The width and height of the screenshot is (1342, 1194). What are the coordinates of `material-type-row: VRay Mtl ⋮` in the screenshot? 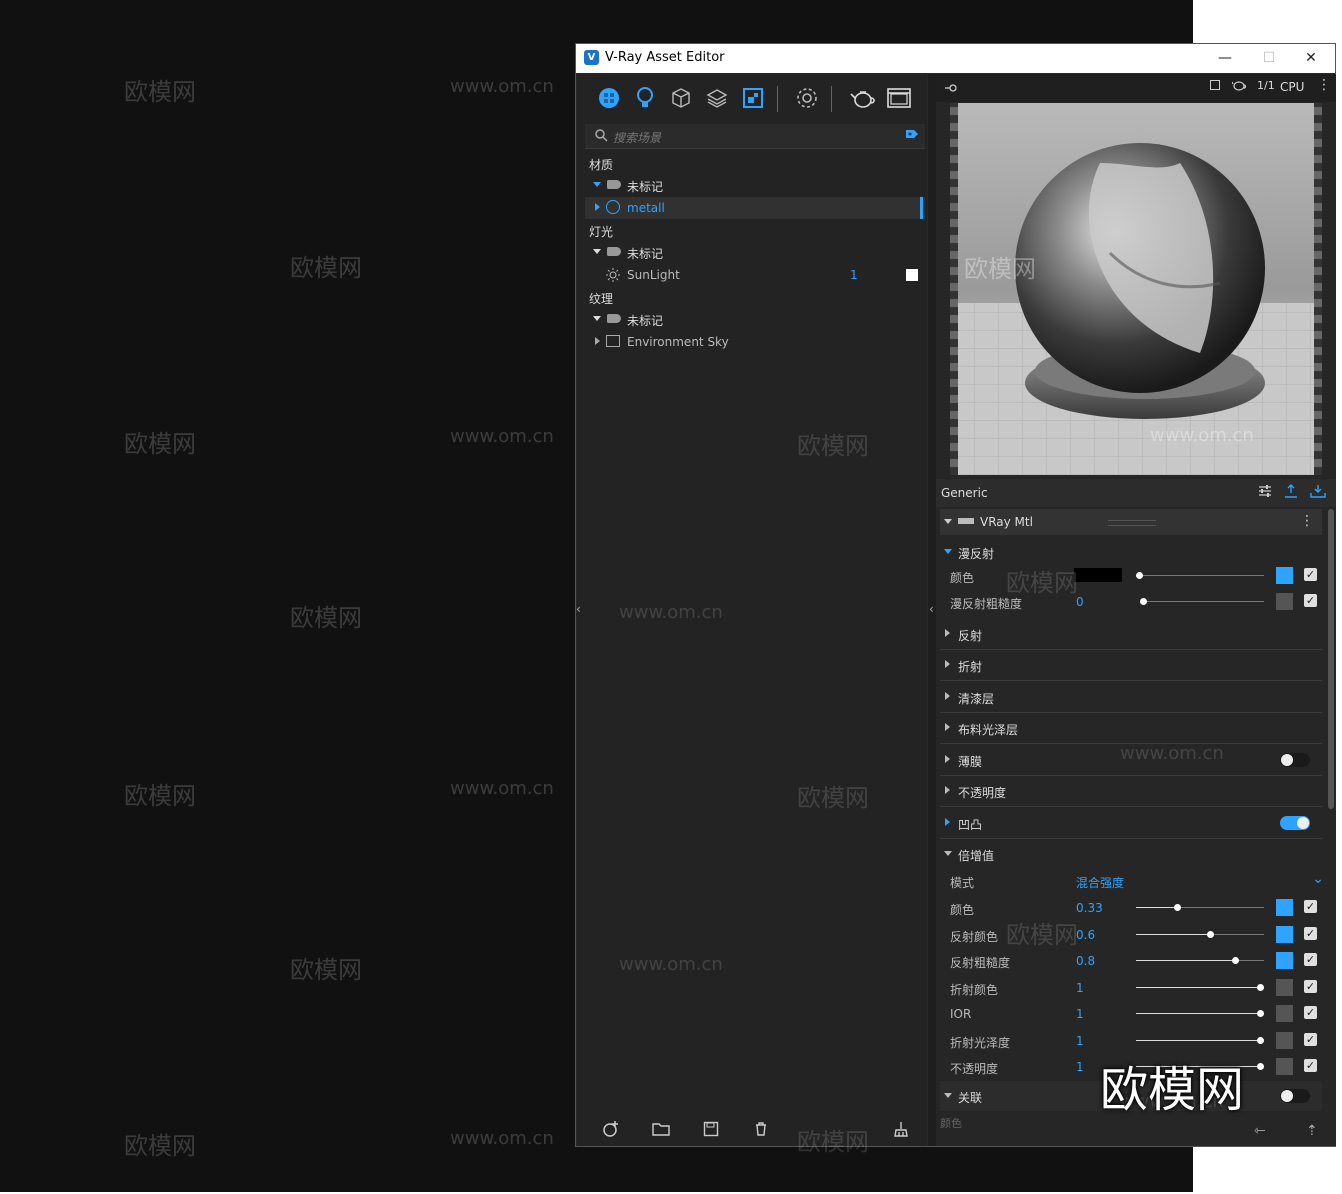 It's located at (1131, 522).